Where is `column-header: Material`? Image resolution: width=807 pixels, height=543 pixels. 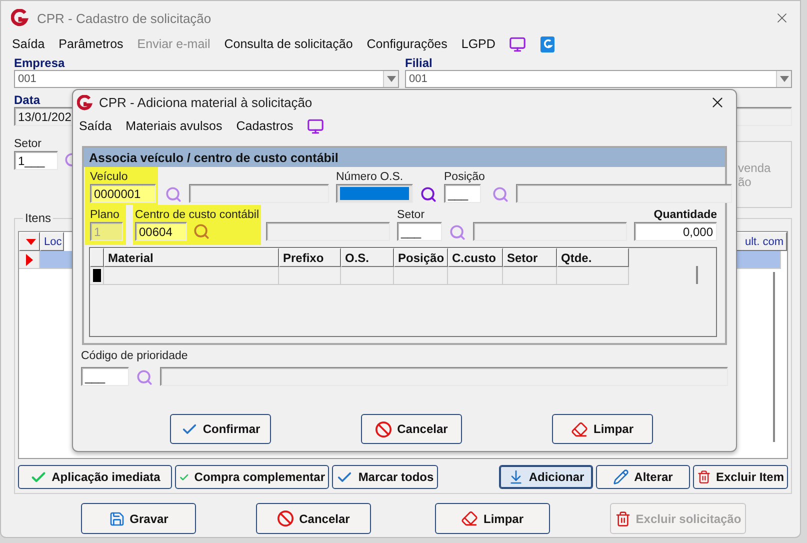
column-header: Material is located at coordinates (191, 257).